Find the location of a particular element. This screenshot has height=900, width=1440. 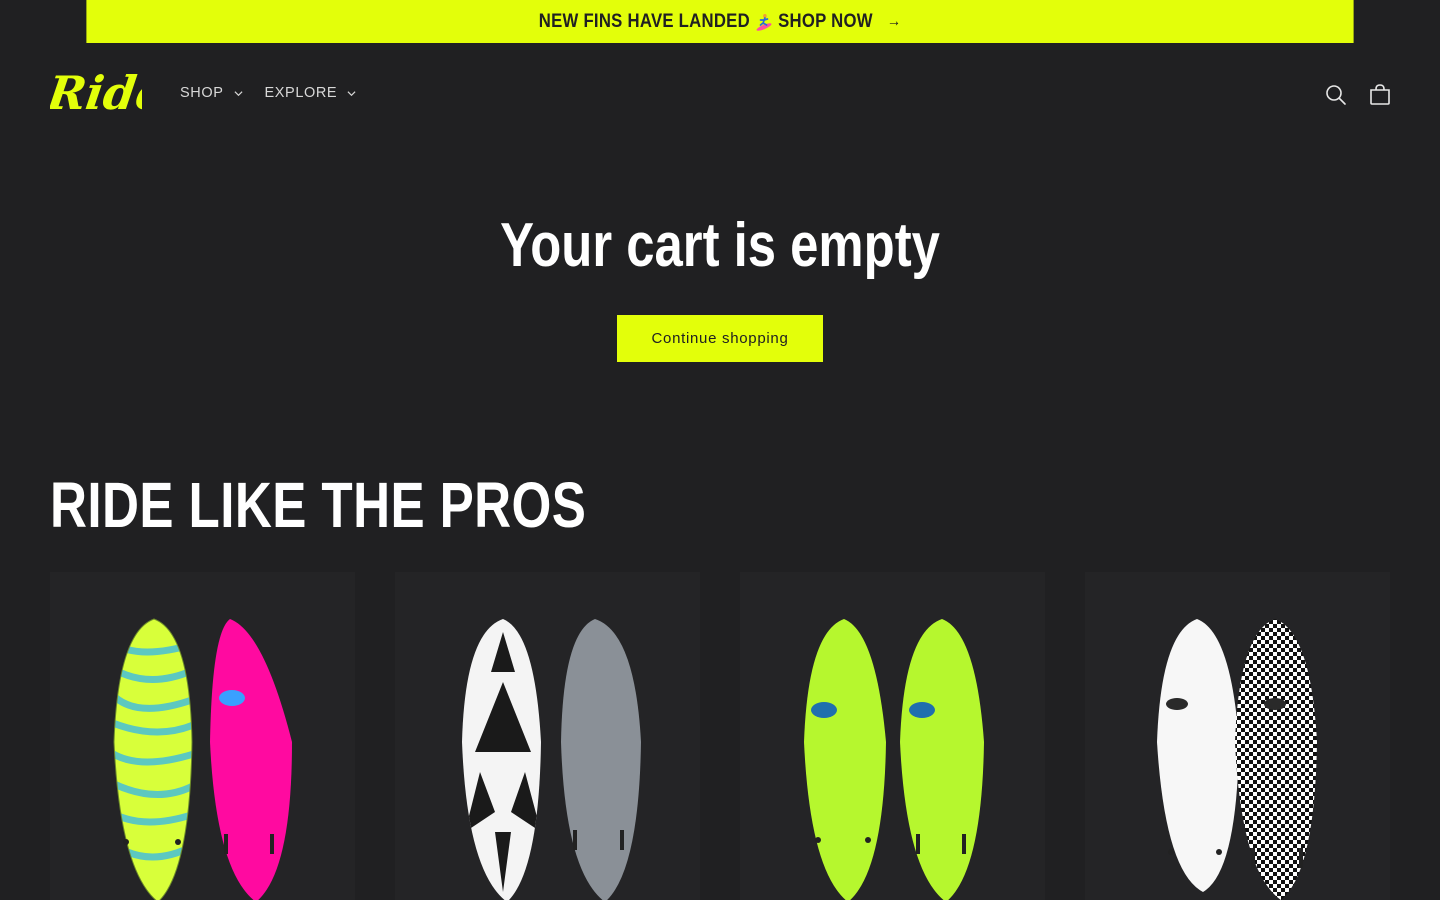

featured-title: RIDE LIKE THE PROS is located at coordinates (318, 505).